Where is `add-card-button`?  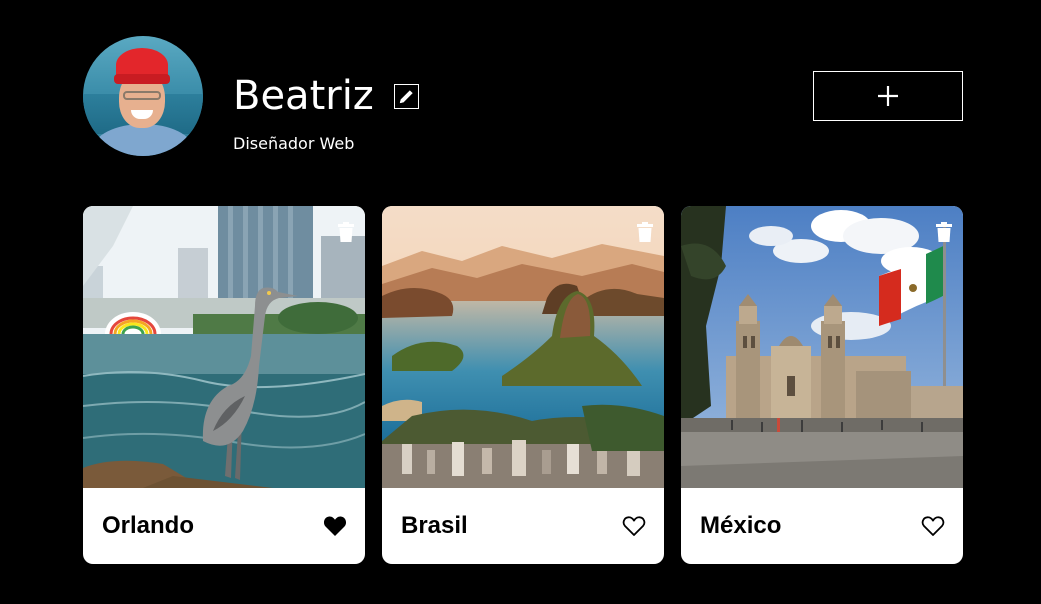 add-card-button is located at coordinates (888, 96).